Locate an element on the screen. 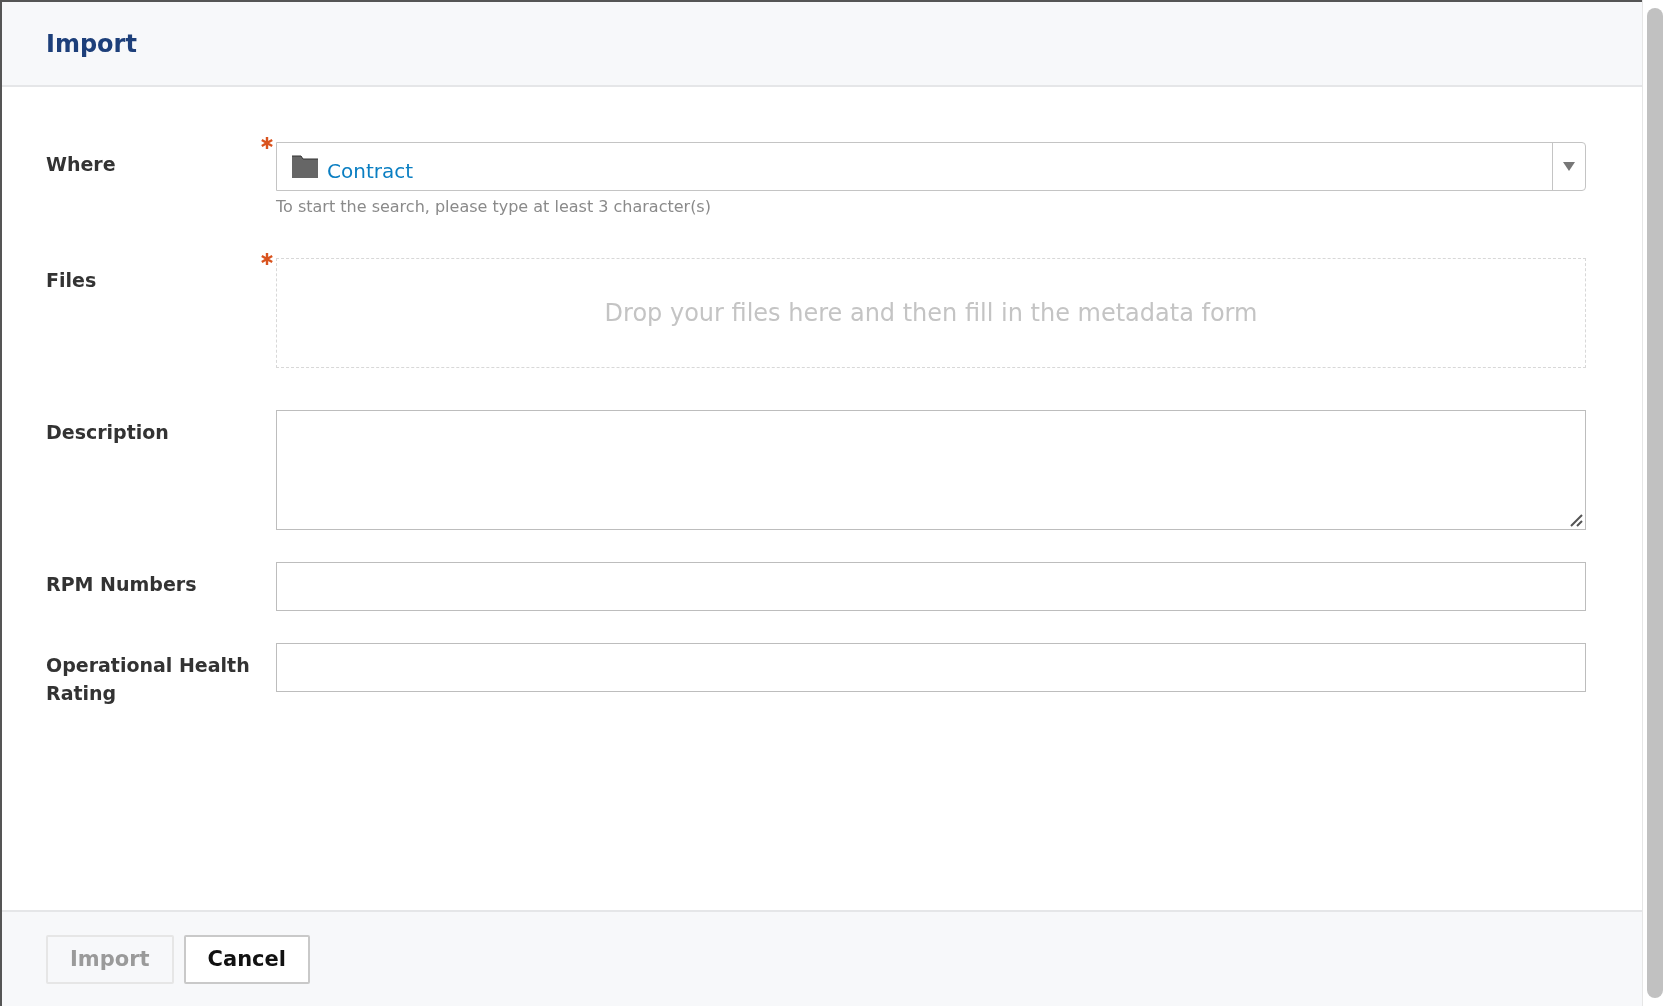 The image size is (1666, 1006). description-field is located at coordinates (931, 470).